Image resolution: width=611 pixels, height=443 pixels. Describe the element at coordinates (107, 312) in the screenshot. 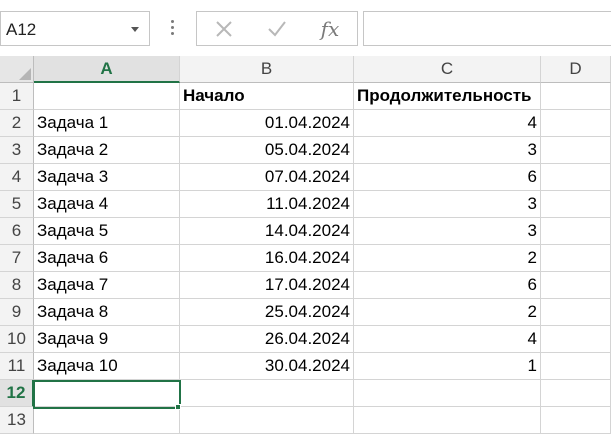

I see `cell-a: Задача 8` at that location.